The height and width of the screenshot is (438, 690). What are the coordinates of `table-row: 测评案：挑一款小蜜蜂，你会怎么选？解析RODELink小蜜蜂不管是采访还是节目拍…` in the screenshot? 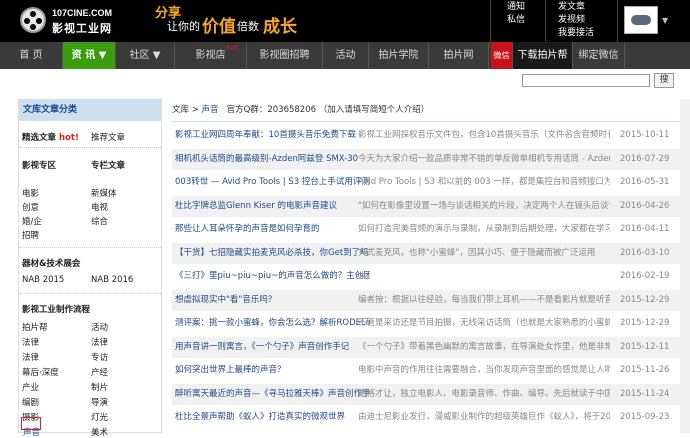 It's located at (431, 323).